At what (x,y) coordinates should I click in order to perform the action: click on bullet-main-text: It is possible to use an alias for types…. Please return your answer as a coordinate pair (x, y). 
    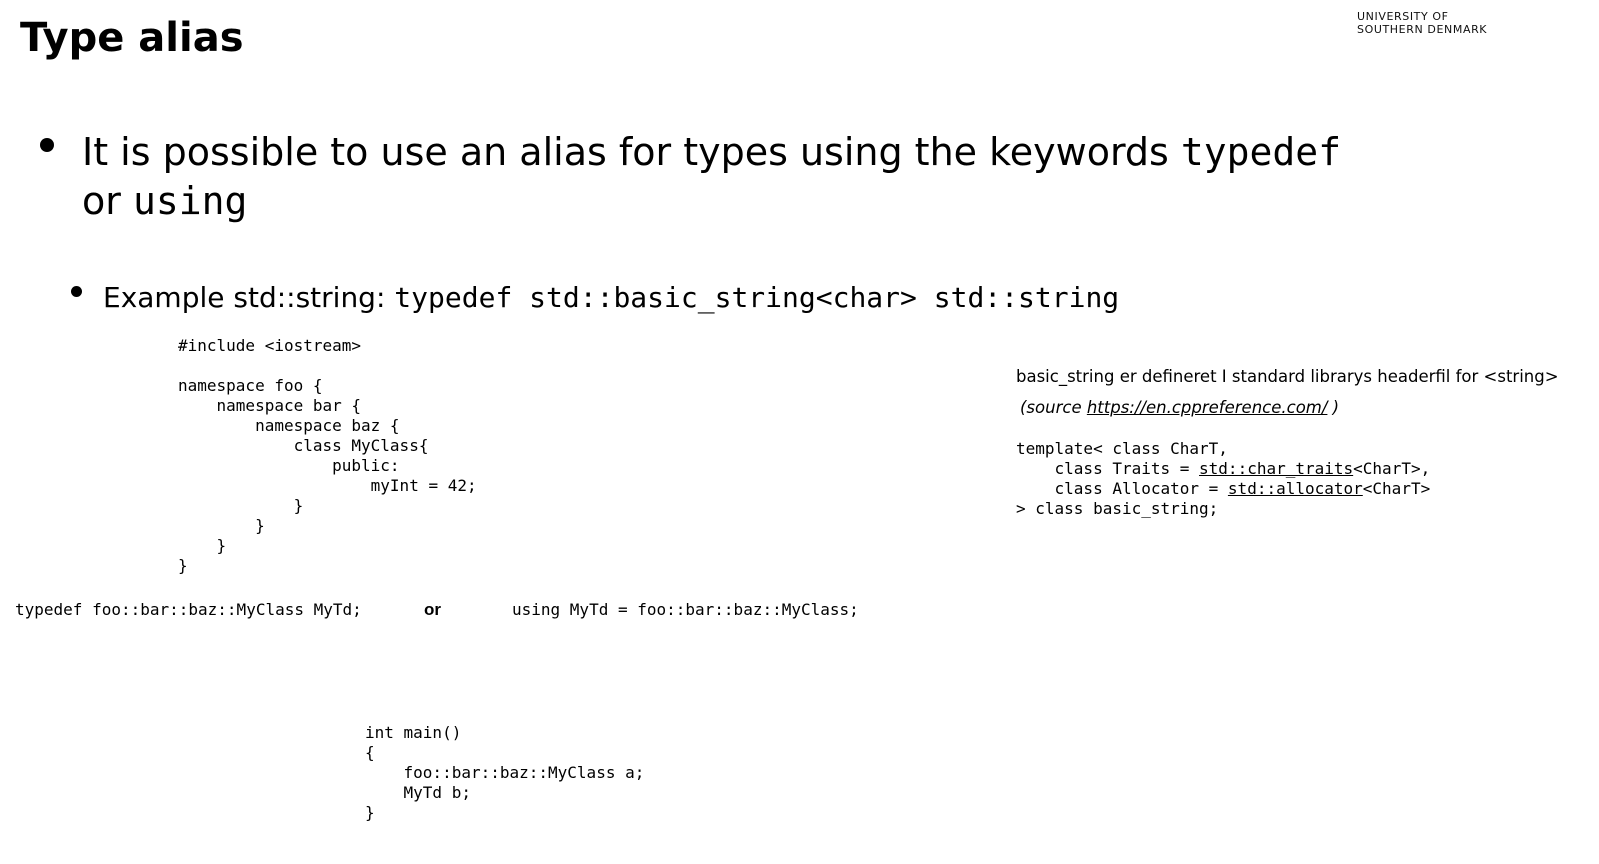
    Looking at the image, I should click on (631, 152).